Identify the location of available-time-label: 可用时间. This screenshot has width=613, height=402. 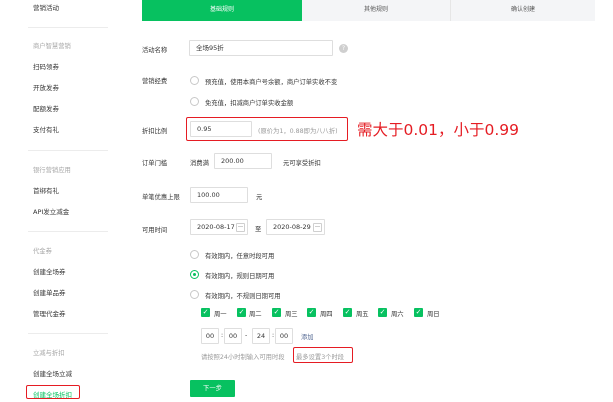
(155, 230).